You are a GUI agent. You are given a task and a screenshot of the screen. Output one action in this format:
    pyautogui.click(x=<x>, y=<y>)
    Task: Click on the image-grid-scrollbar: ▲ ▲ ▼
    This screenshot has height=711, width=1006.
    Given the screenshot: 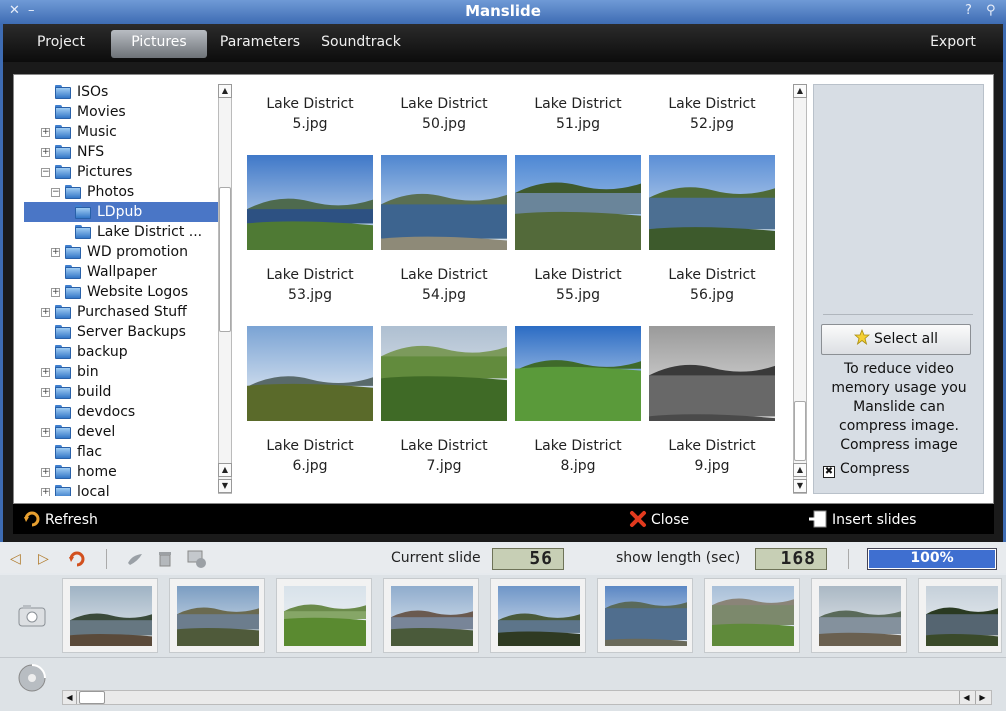 What is the action you would take?
    pyautogui.click(x=800, y=289)
    